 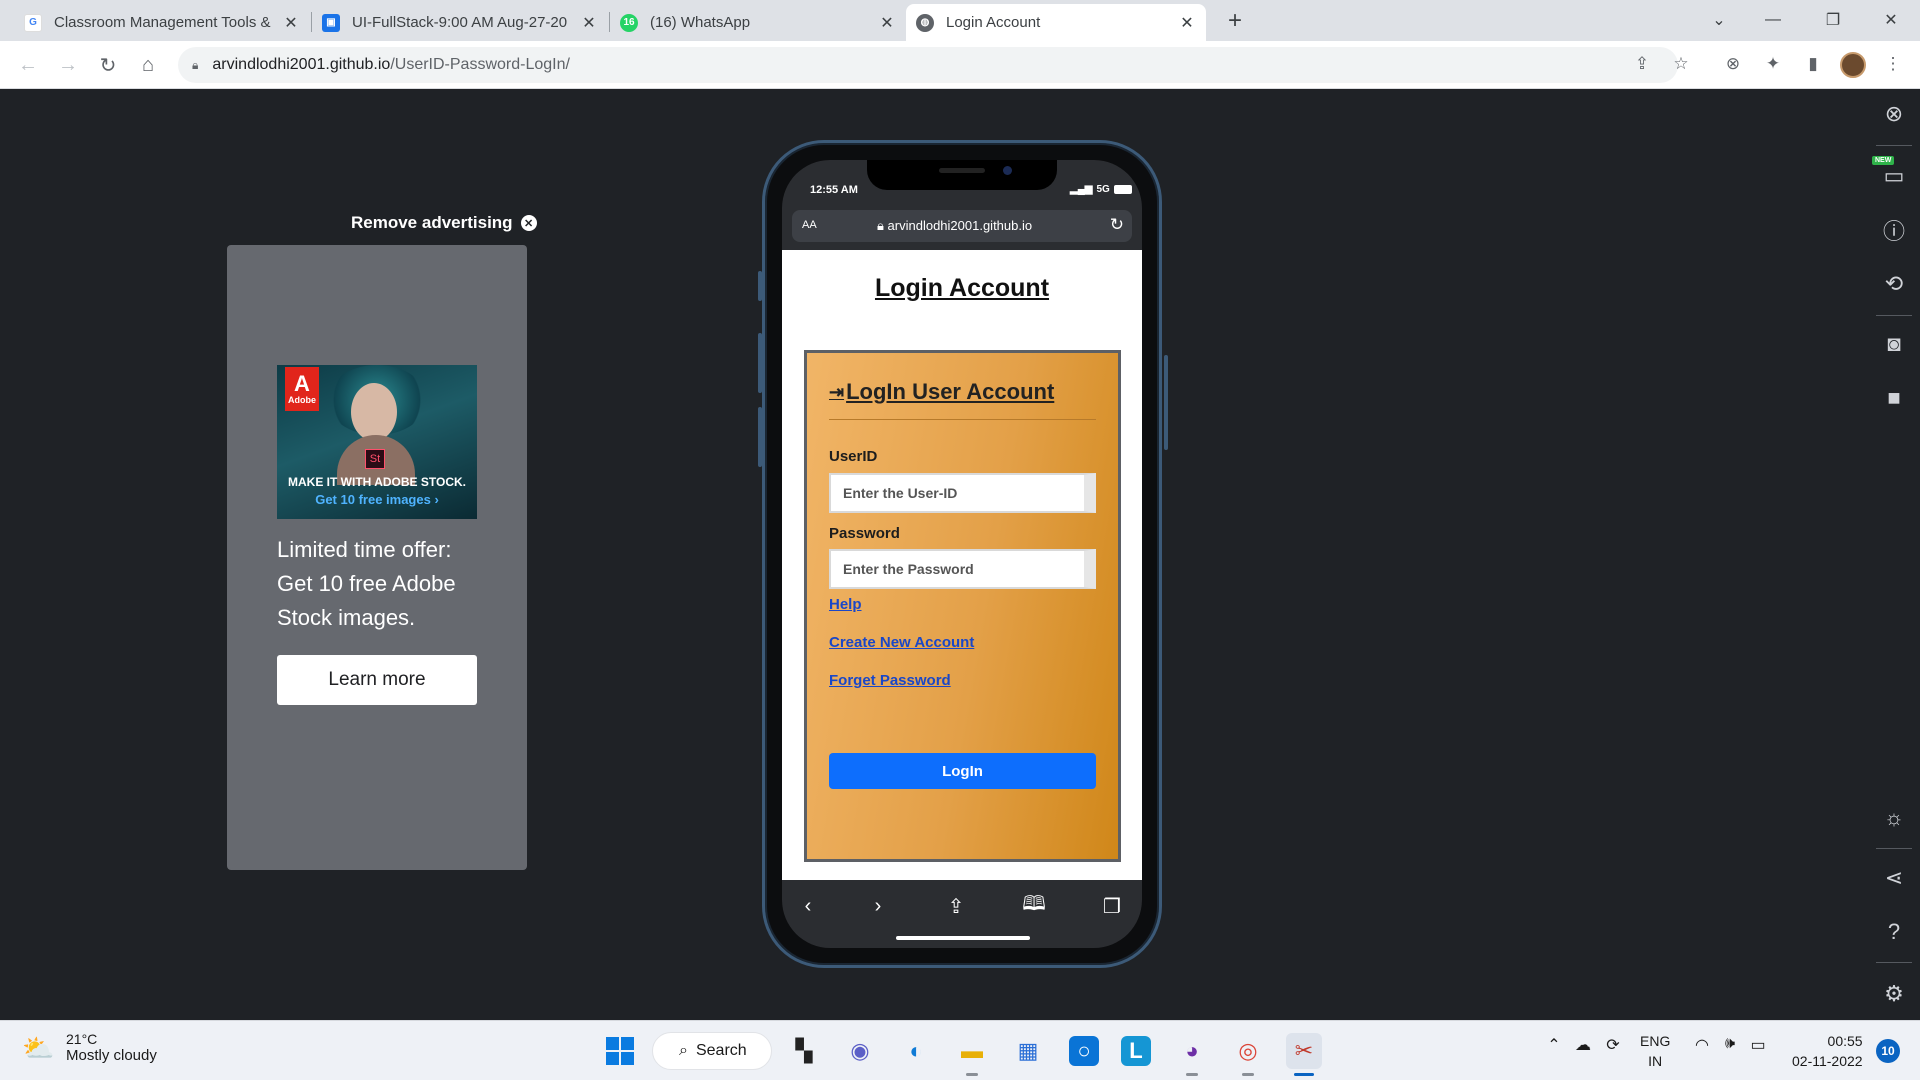 I want to click on mobile-url-domain: arvindlodhi2001.github.io, so click(x=960, y=225).